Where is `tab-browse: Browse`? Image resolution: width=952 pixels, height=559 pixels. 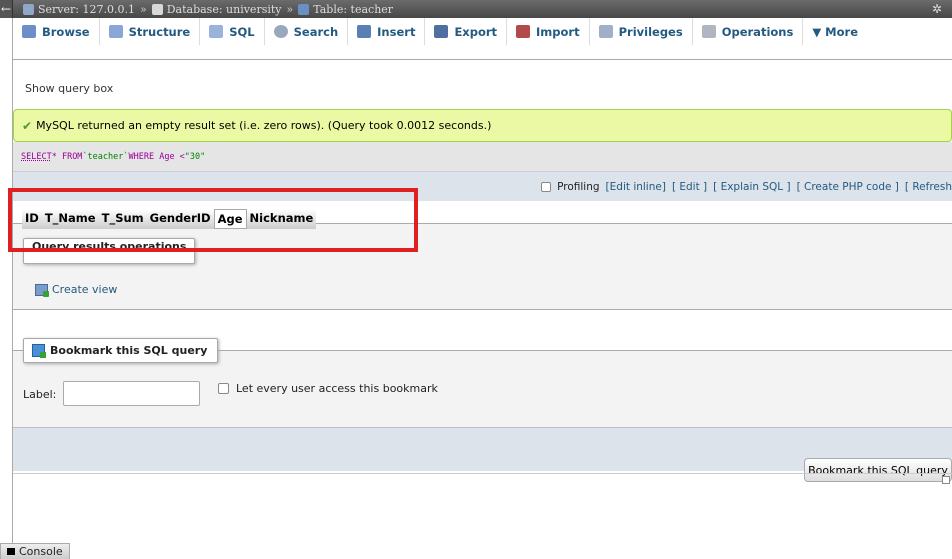
tab-browse: Browse is located at coordinates (56, 31).